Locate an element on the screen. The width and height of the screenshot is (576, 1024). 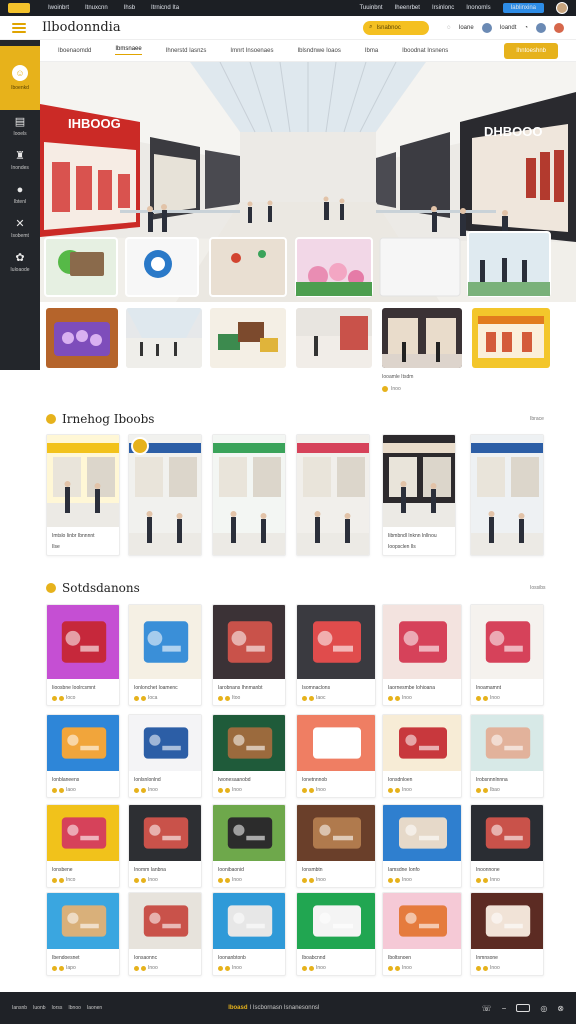
product-card: Ionsdnloen Inoo is located at coordinates (422, 756).